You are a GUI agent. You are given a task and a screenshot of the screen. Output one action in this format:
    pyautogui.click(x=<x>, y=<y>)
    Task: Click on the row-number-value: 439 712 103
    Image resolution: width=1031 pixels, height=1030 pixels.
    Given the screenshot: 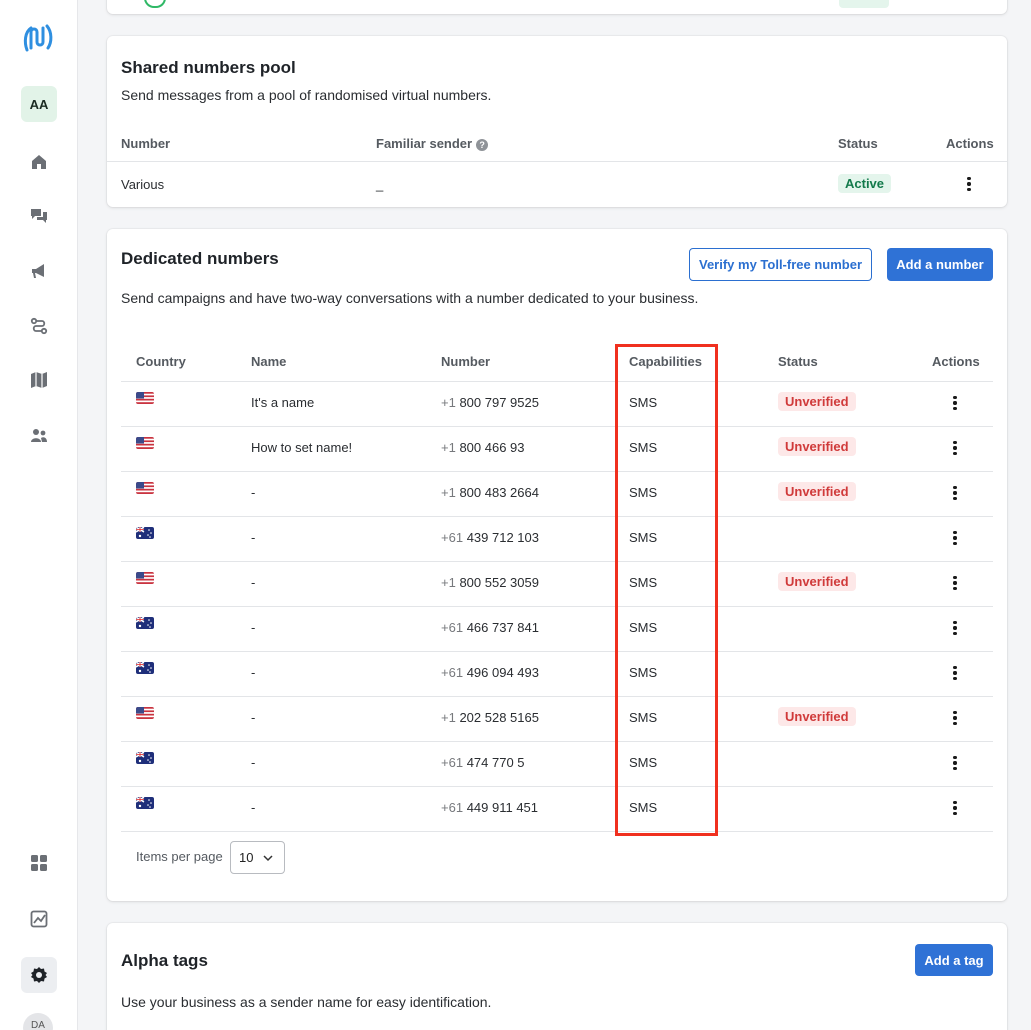 What is the action you would take?
    pyautogui.click(x=502, y=537)
    